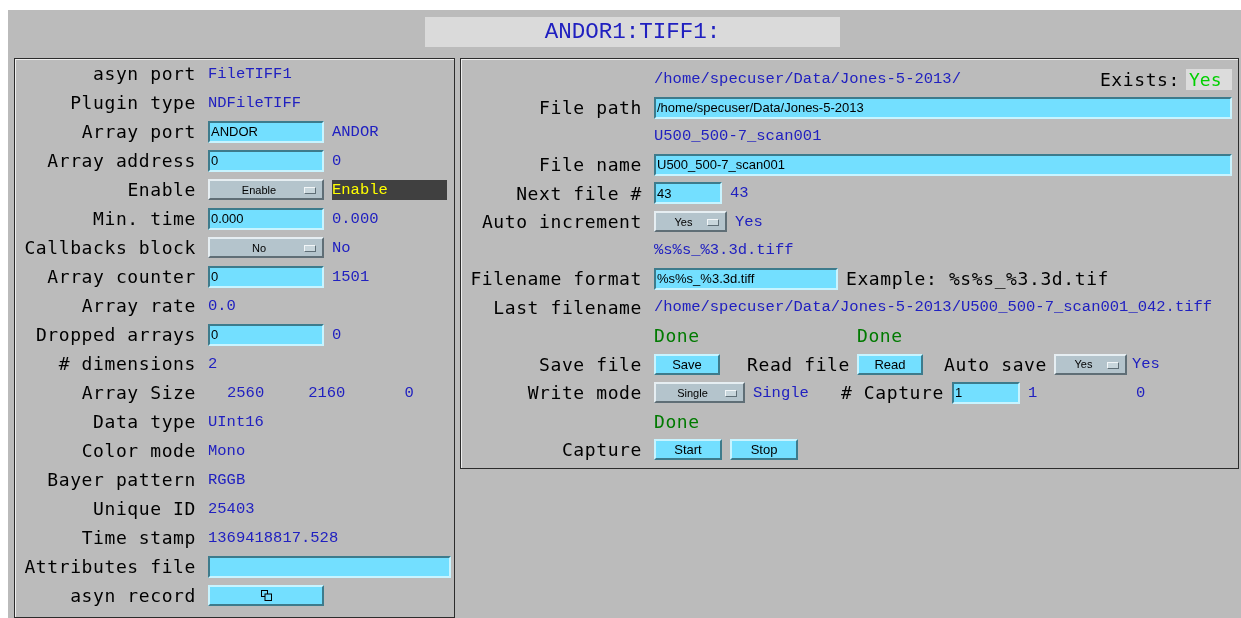 This screenshot has height=618, width=1241. What do you see at coordinates (144, 218) in the screenshot?
I see `field-label: Min. time` at bounding box center [144, 218].